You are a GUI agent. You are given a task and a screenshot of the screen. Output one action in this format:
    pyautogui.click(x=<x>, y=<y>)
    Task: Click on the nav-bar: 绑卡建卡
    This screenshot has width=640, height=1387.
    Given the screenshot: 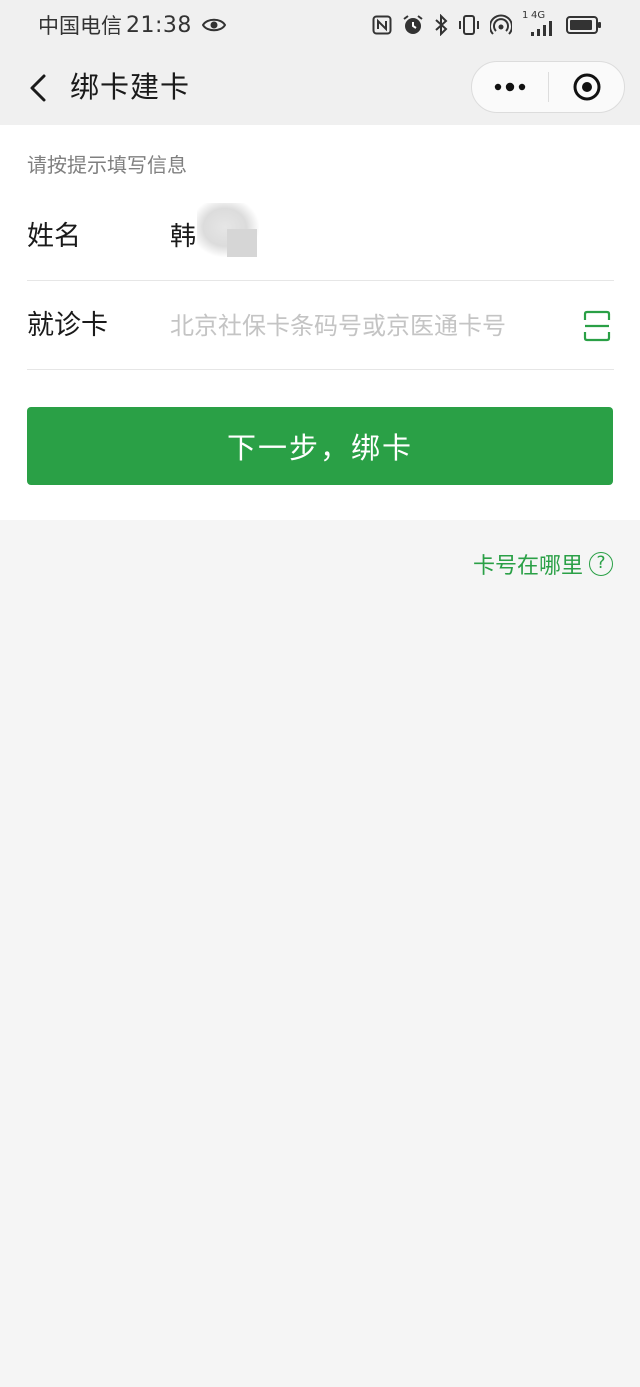 What is the action you would take?
    pyautogui.click(x=320, y=87)
    